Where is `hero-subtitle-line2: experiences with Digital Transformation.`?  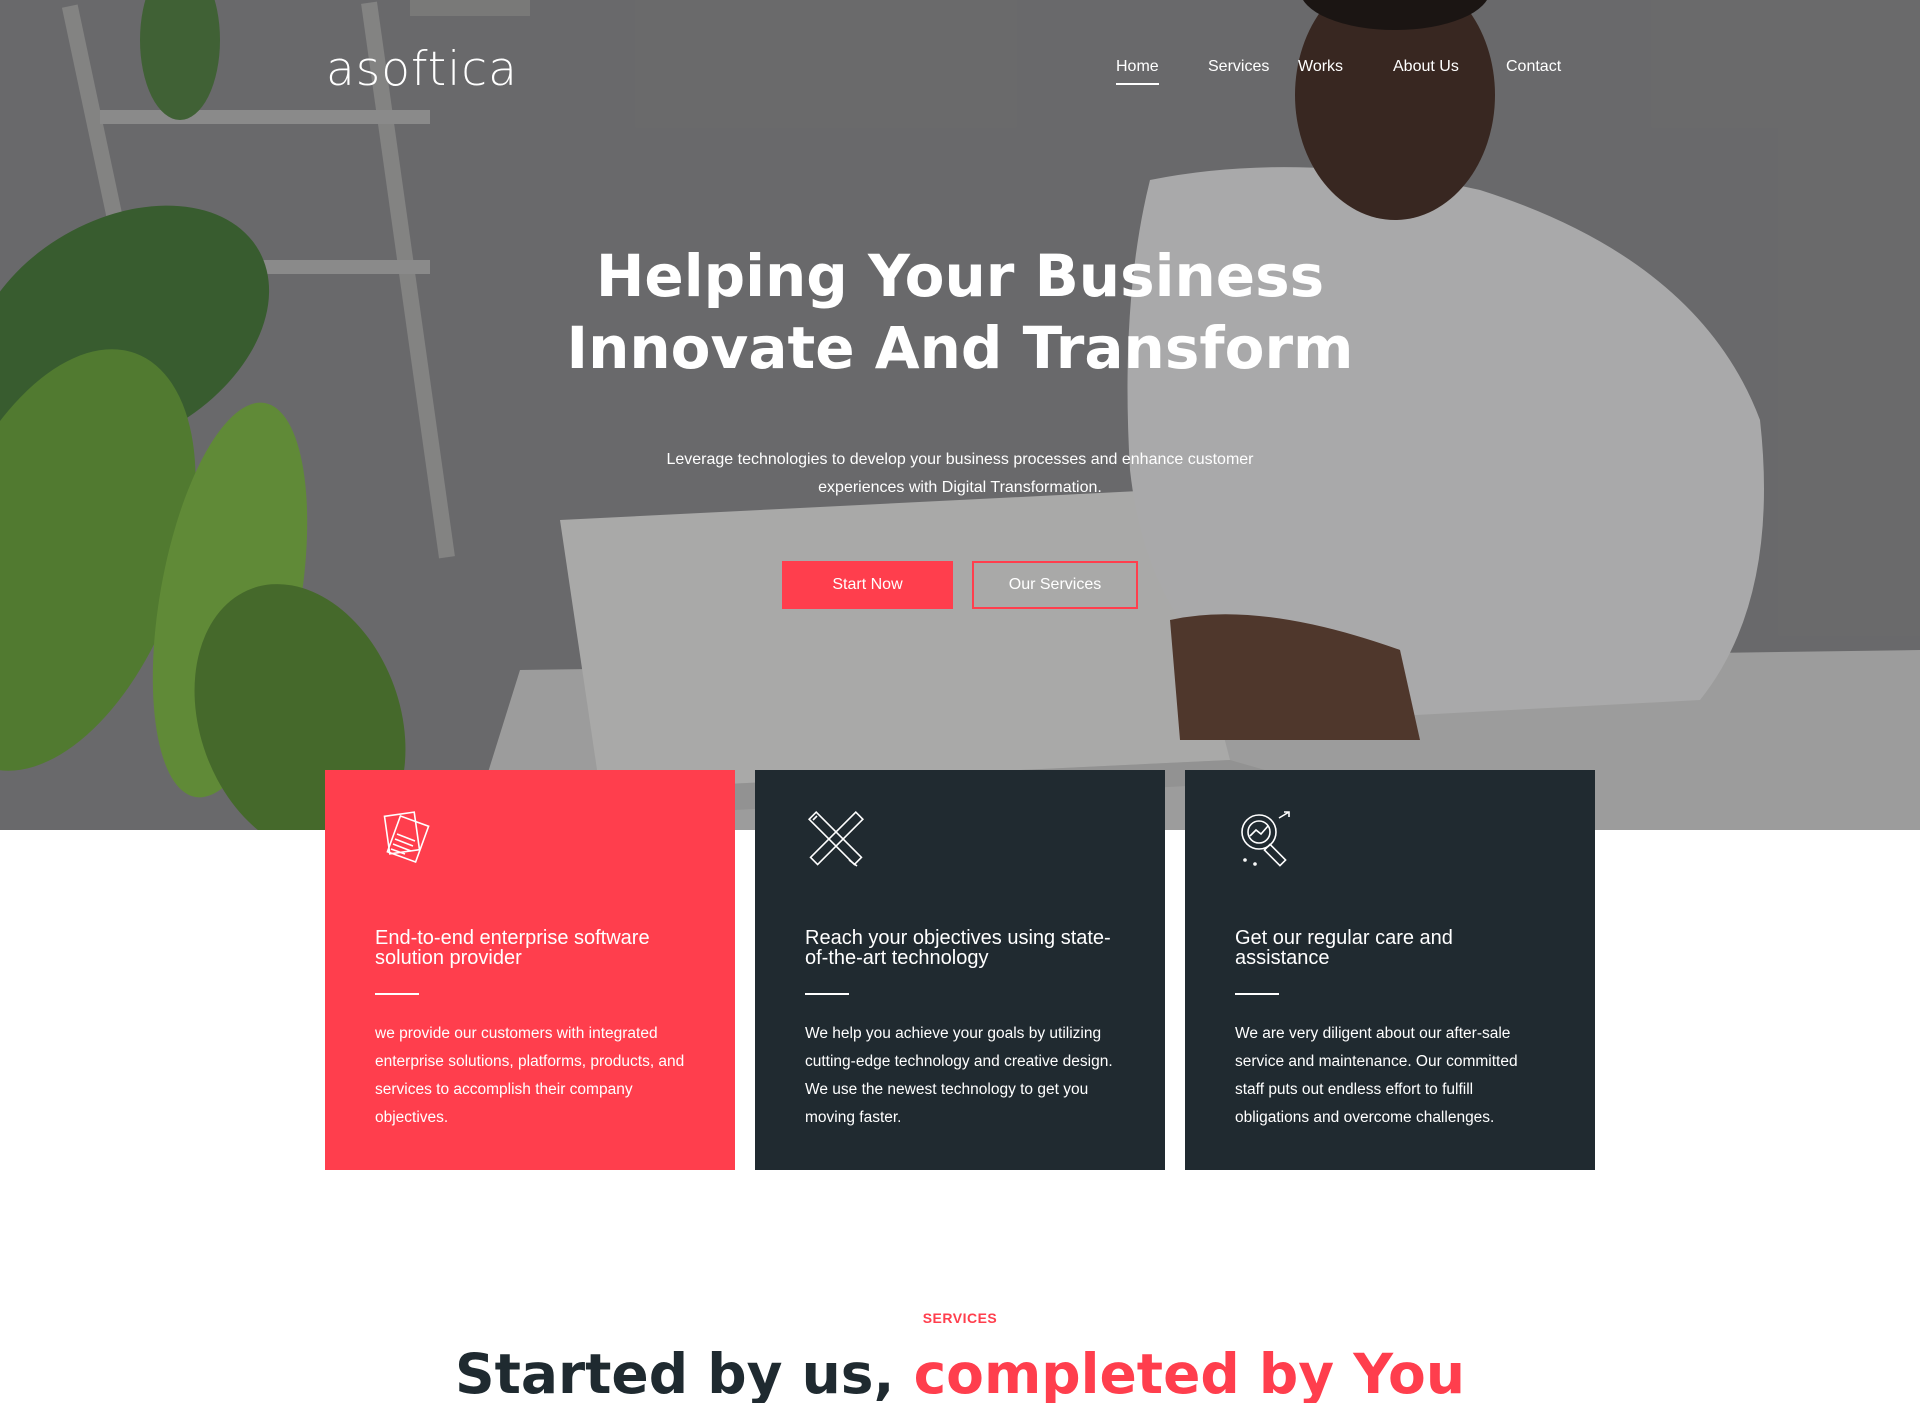
hero-subtitle-line2: experiences with Digital Transformation. is located at coordinates (960, 487).